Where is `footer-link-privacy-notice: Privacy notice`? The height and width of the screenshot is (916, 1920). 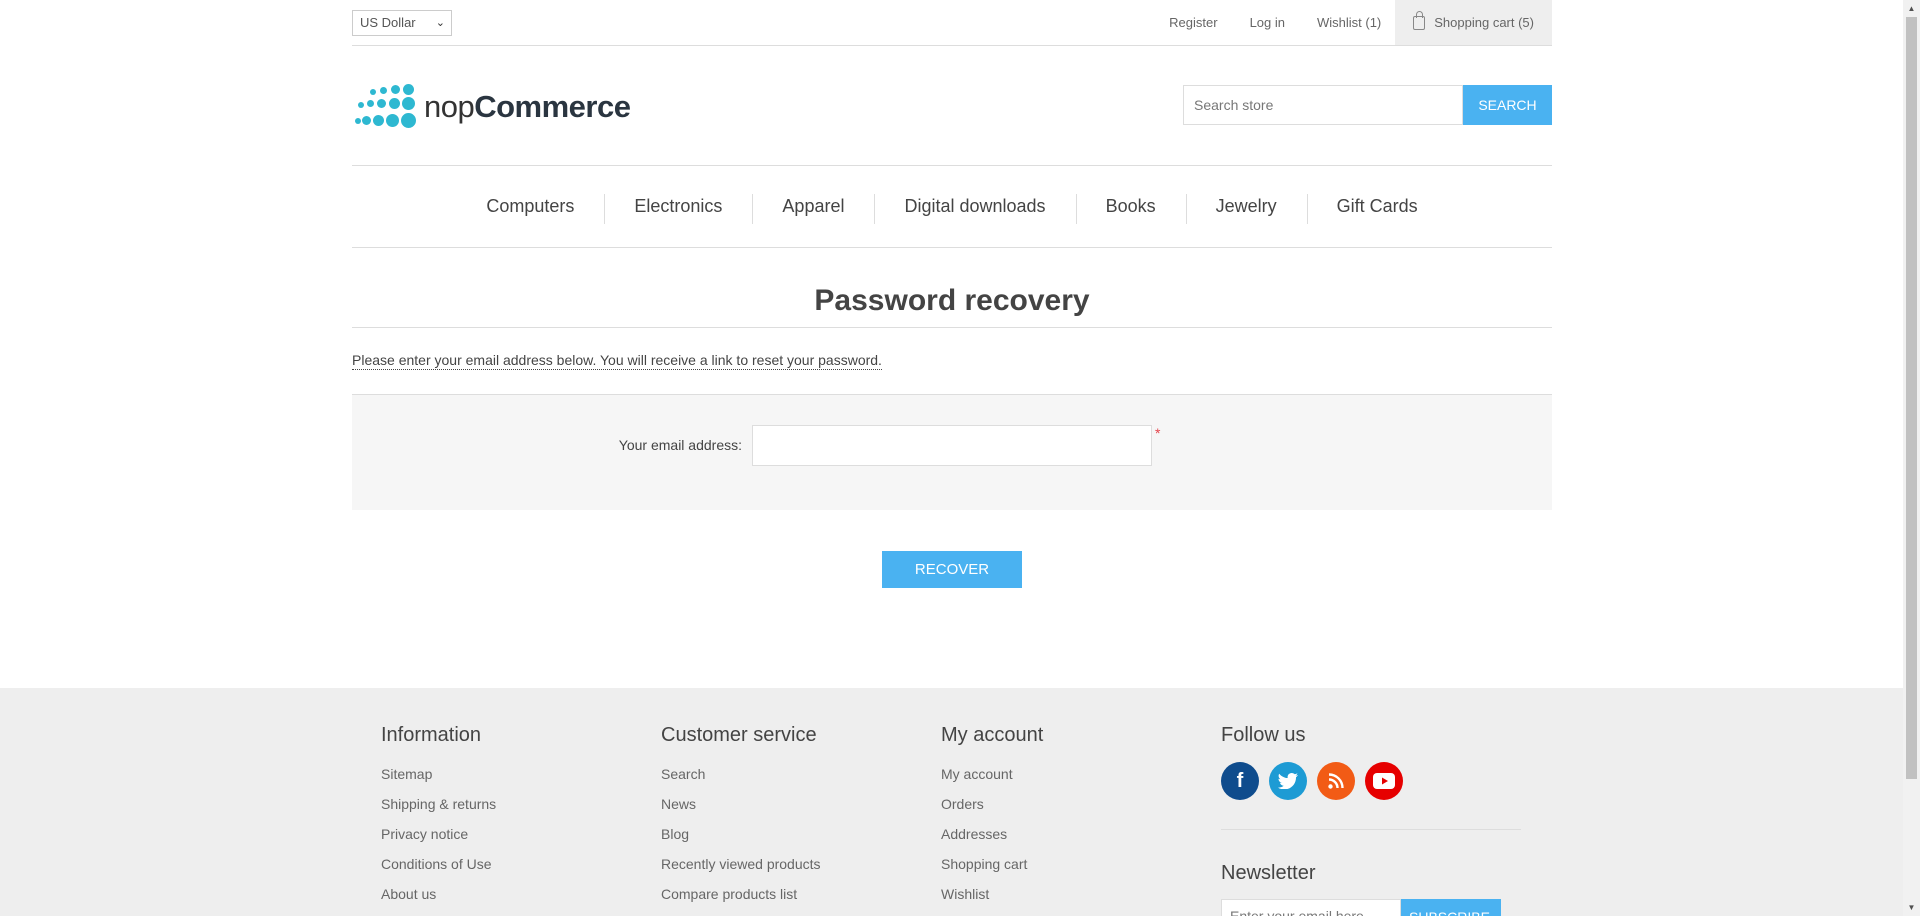 footer-link-privacy-notice: Privacy notice is located at coordinates (438, 840).